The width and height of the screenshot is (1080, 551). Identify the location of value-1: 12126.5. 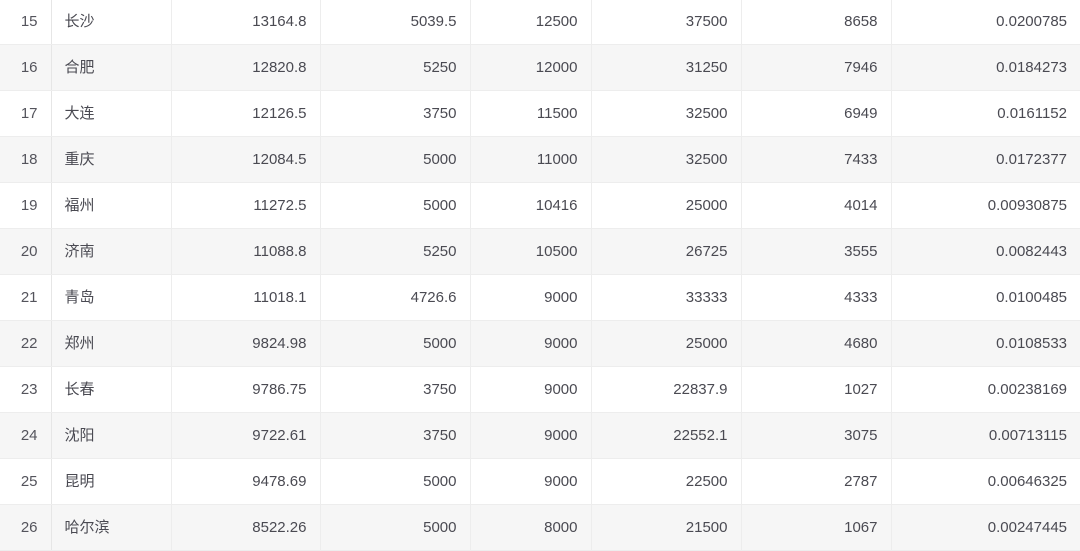
(246, 113).